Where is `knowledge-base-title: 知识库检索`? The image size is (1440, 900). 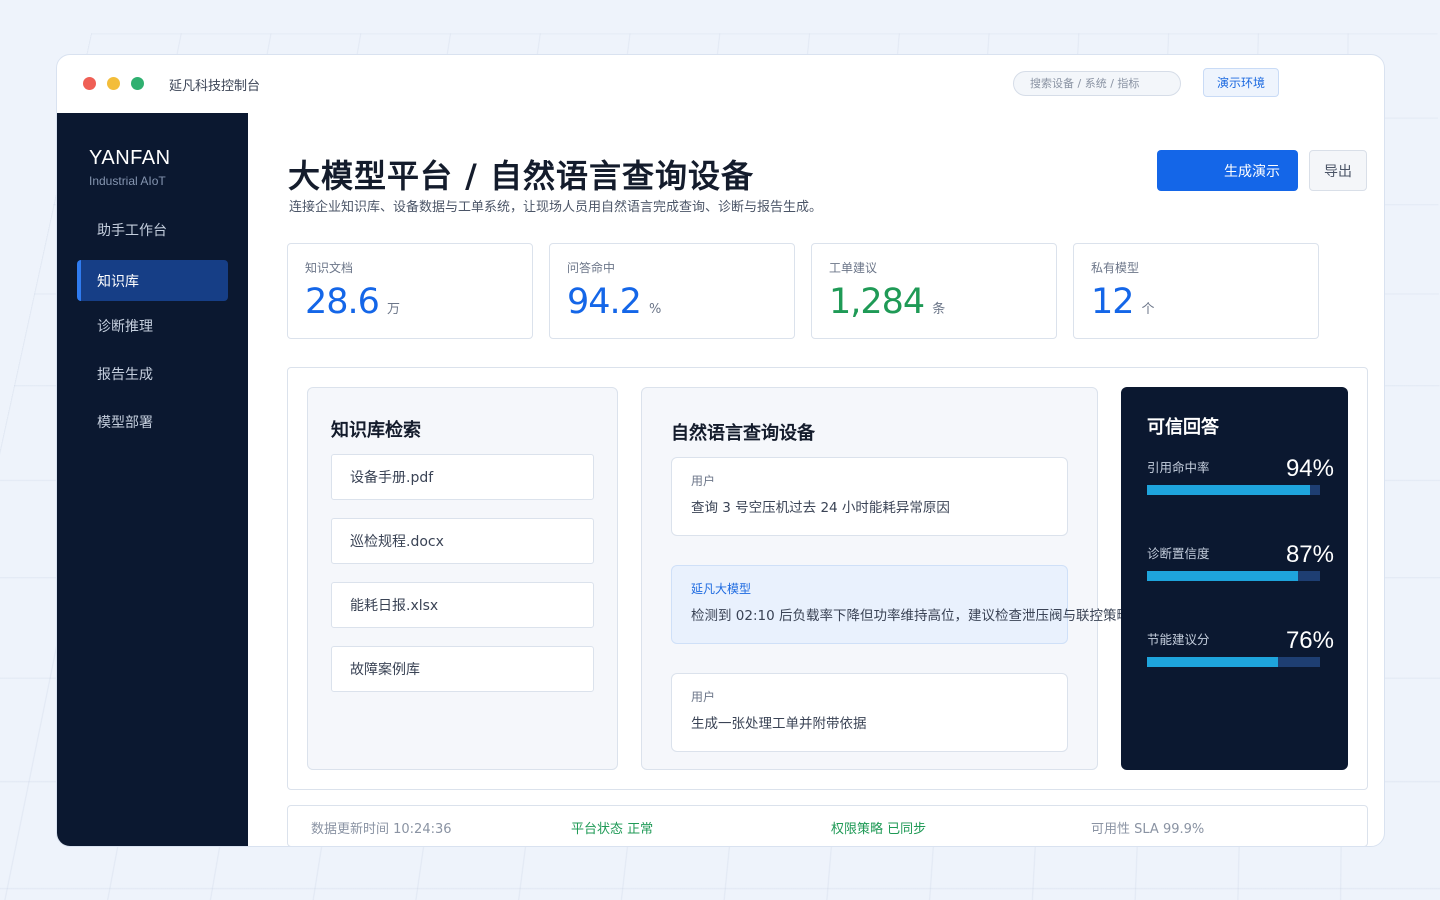 knowledge-base-title: 知识库检索 is located at coordinates (376, 430).